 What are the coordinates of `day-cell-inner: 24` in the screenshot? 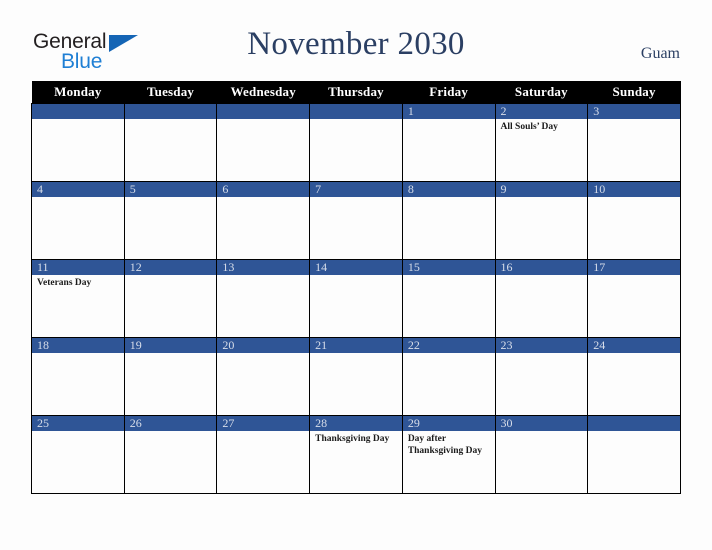 It's located at (634, 376).